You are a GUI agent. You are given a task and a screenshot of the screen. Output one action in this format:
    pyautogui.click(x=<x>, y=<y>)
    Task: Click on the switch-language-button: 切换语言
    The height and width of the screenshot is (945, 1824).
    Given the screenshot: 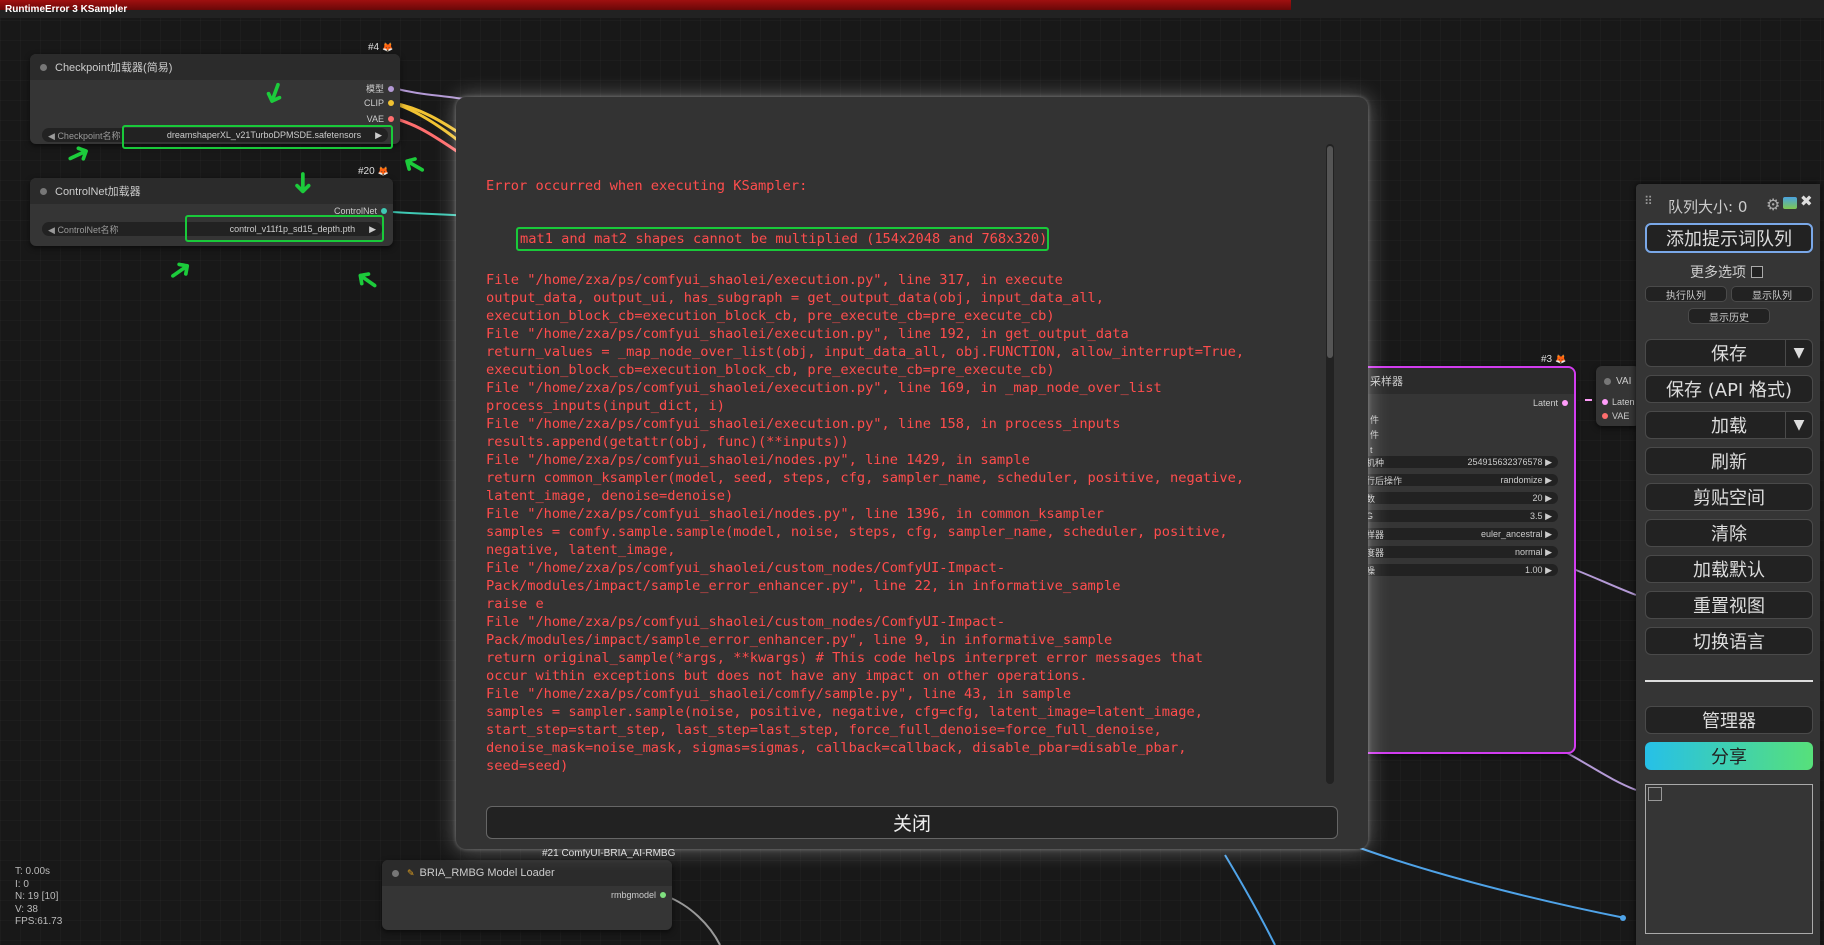 What is the action you would take?
    pyautogui.click(x=1729, y=641)
    